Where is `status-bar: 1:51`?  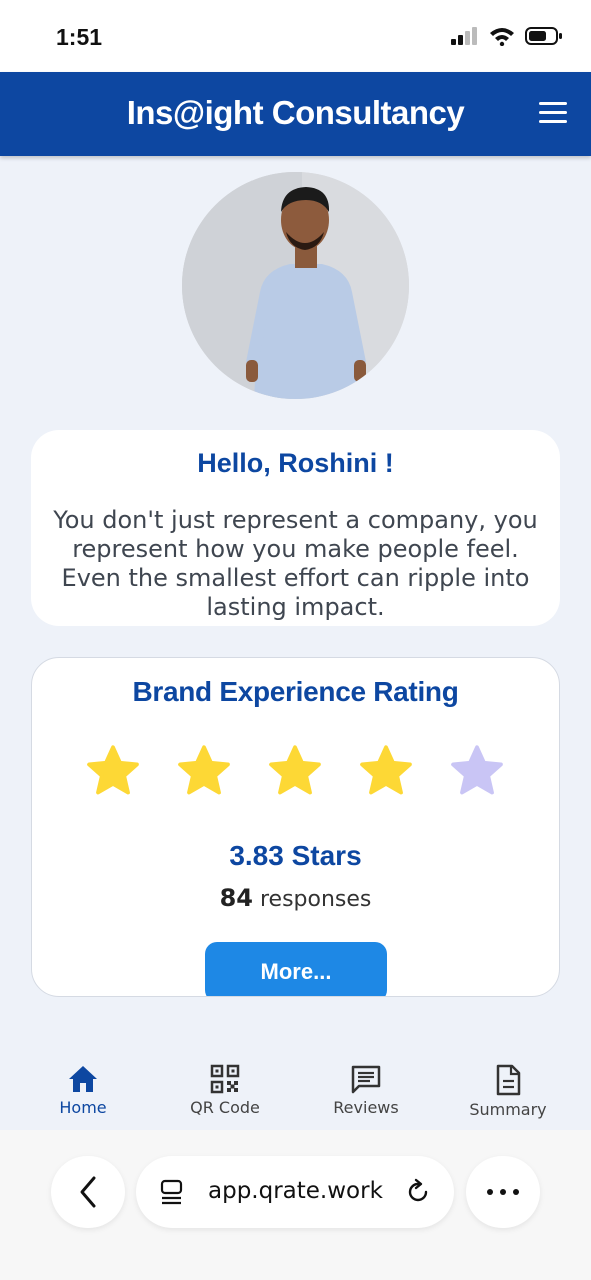 status-bar: 1:51 is located at coordinates (295, 36).